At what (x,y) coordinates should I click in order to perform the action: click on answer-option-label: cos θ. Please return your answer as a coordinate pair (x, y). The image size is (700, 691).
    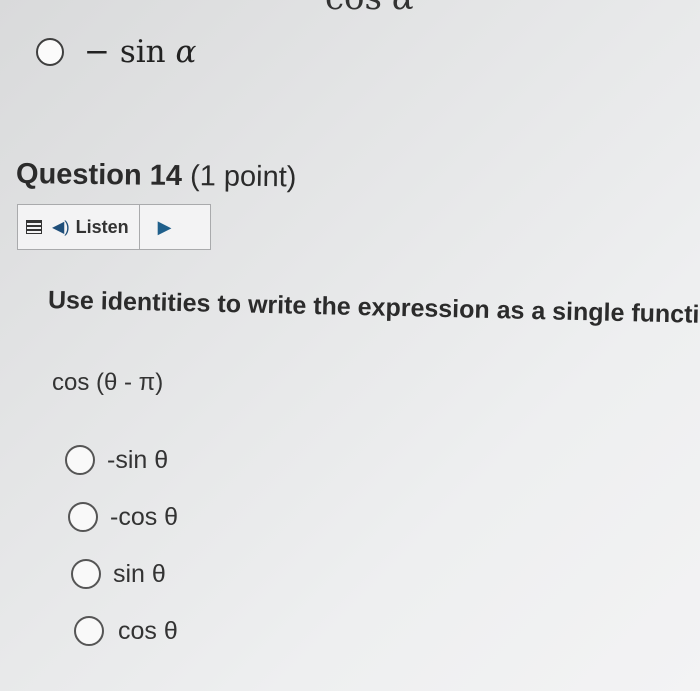
    Looking at the image, I should click on (148, 631).